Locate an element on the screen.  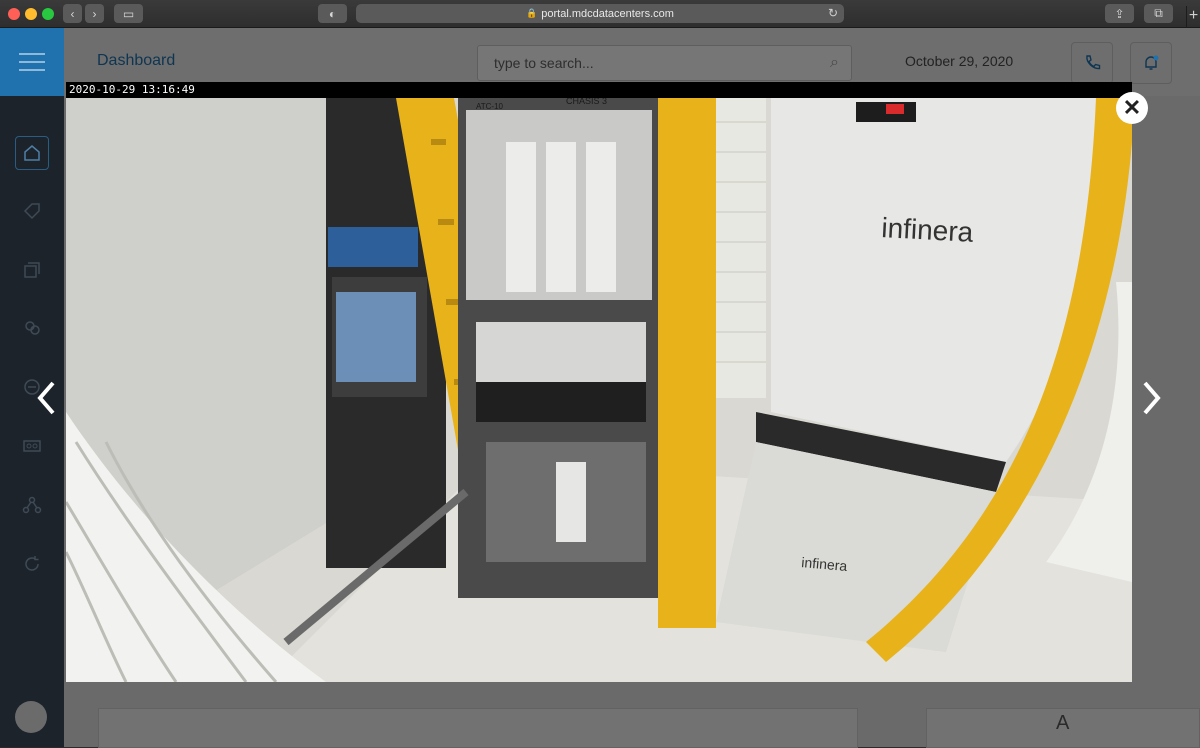
chevron-left-icon: ‹ is located at coordinates (72, 13).